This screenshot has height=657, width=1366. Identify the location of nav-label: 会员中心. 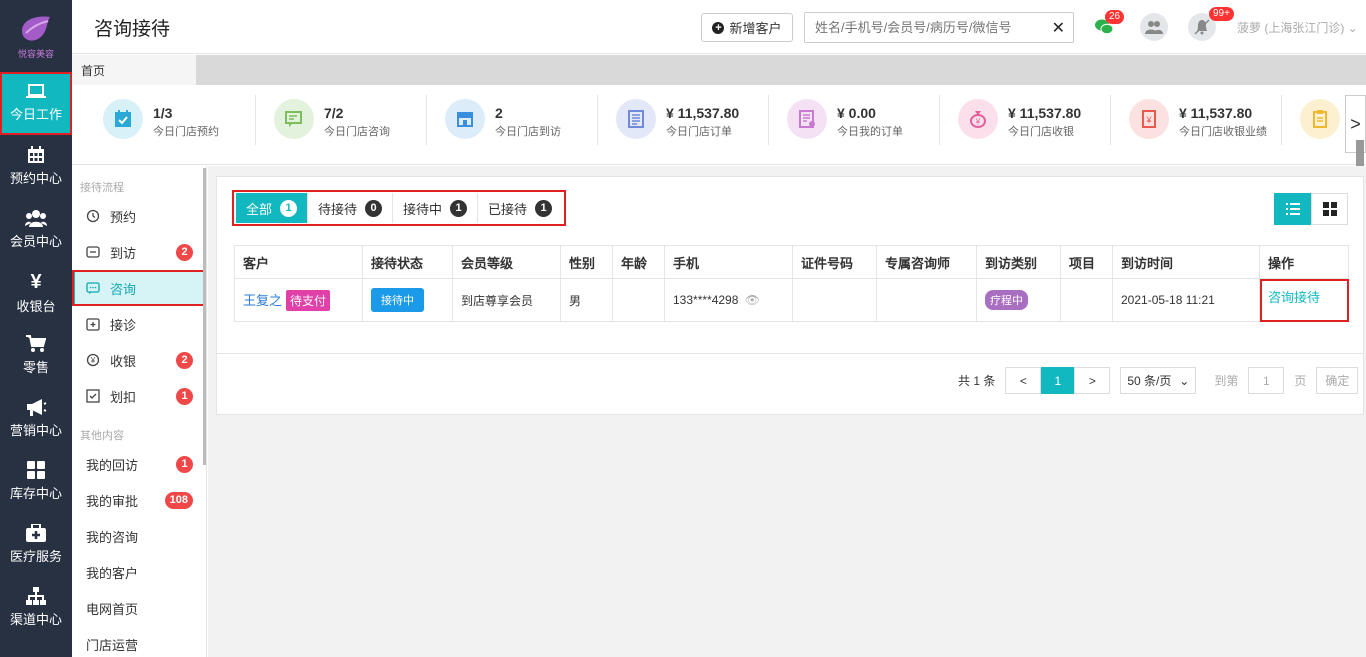
(35, 241).